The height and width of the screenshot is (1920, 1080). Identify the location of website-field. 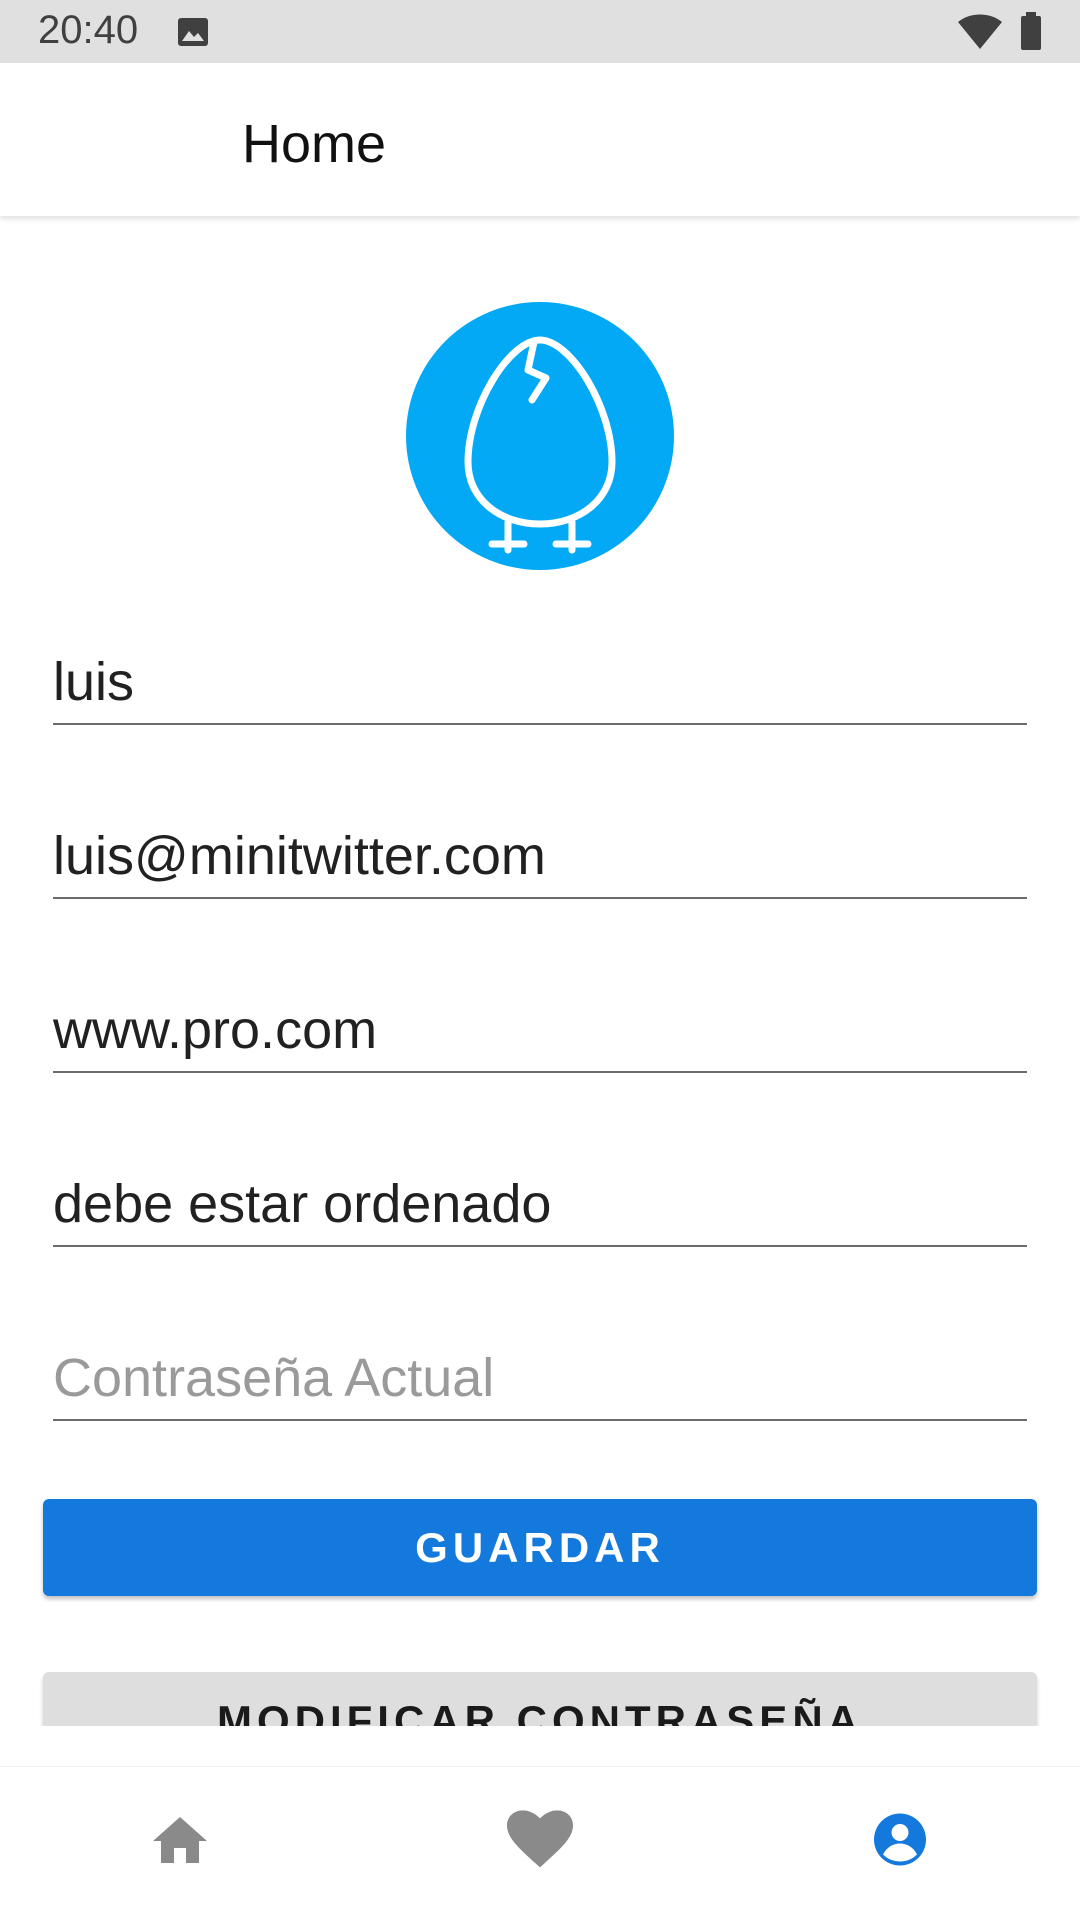
(540, 1032).